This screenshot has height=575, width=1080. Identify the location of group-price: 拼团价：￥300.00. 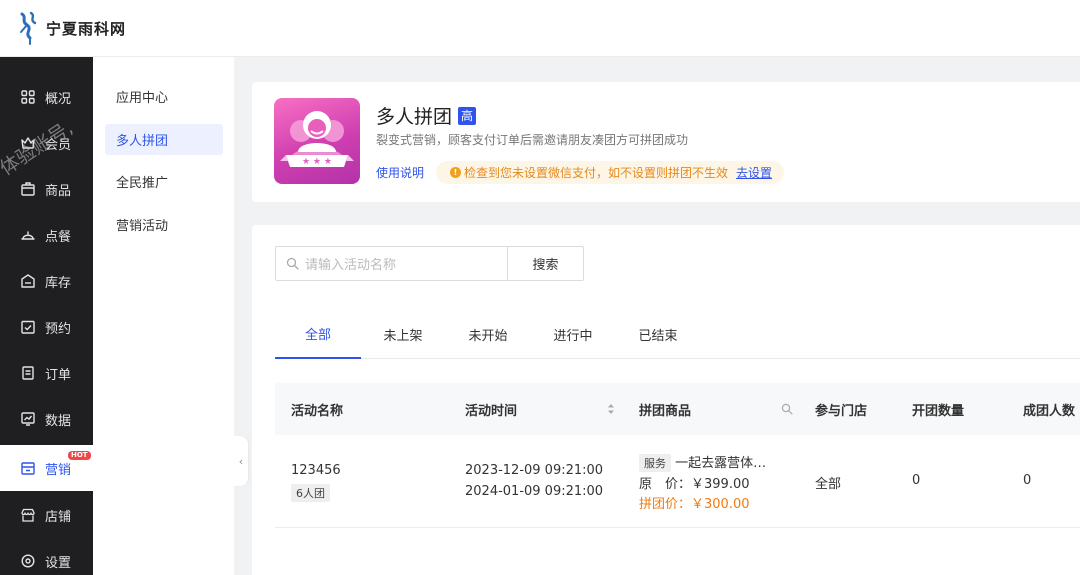
(694, 502).